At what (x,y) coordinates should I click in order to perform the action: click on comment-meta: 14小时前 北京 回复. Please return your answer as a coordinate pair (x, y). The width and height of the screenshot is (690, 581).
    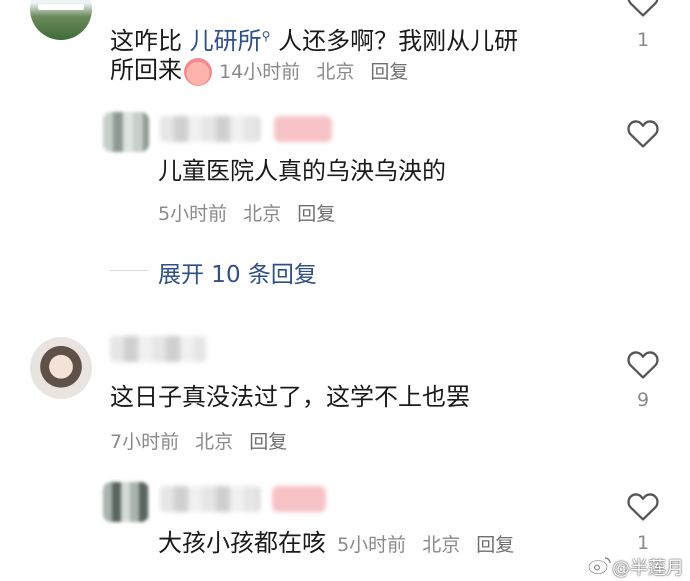
    Looking at the image, I should click on (318, 72).